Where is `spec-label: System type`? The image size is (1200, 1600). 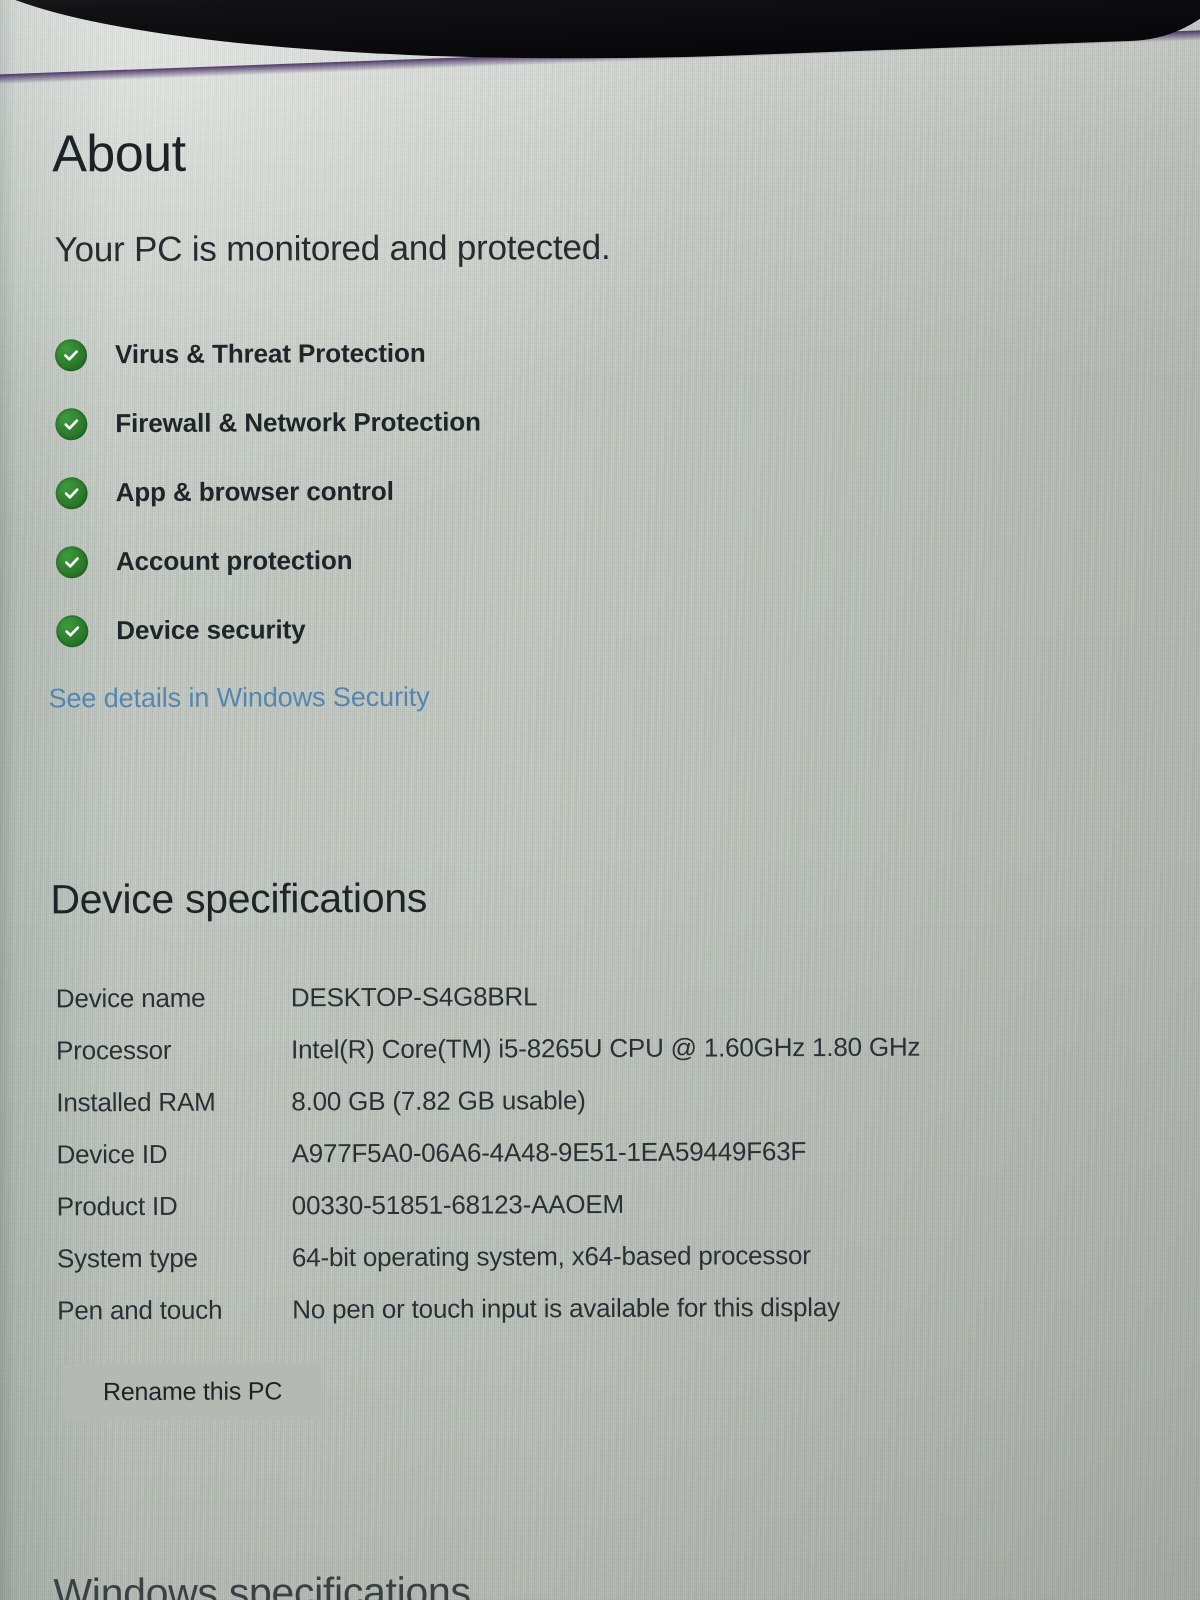
spec-label: System type is located at coordinates (127, 1257).